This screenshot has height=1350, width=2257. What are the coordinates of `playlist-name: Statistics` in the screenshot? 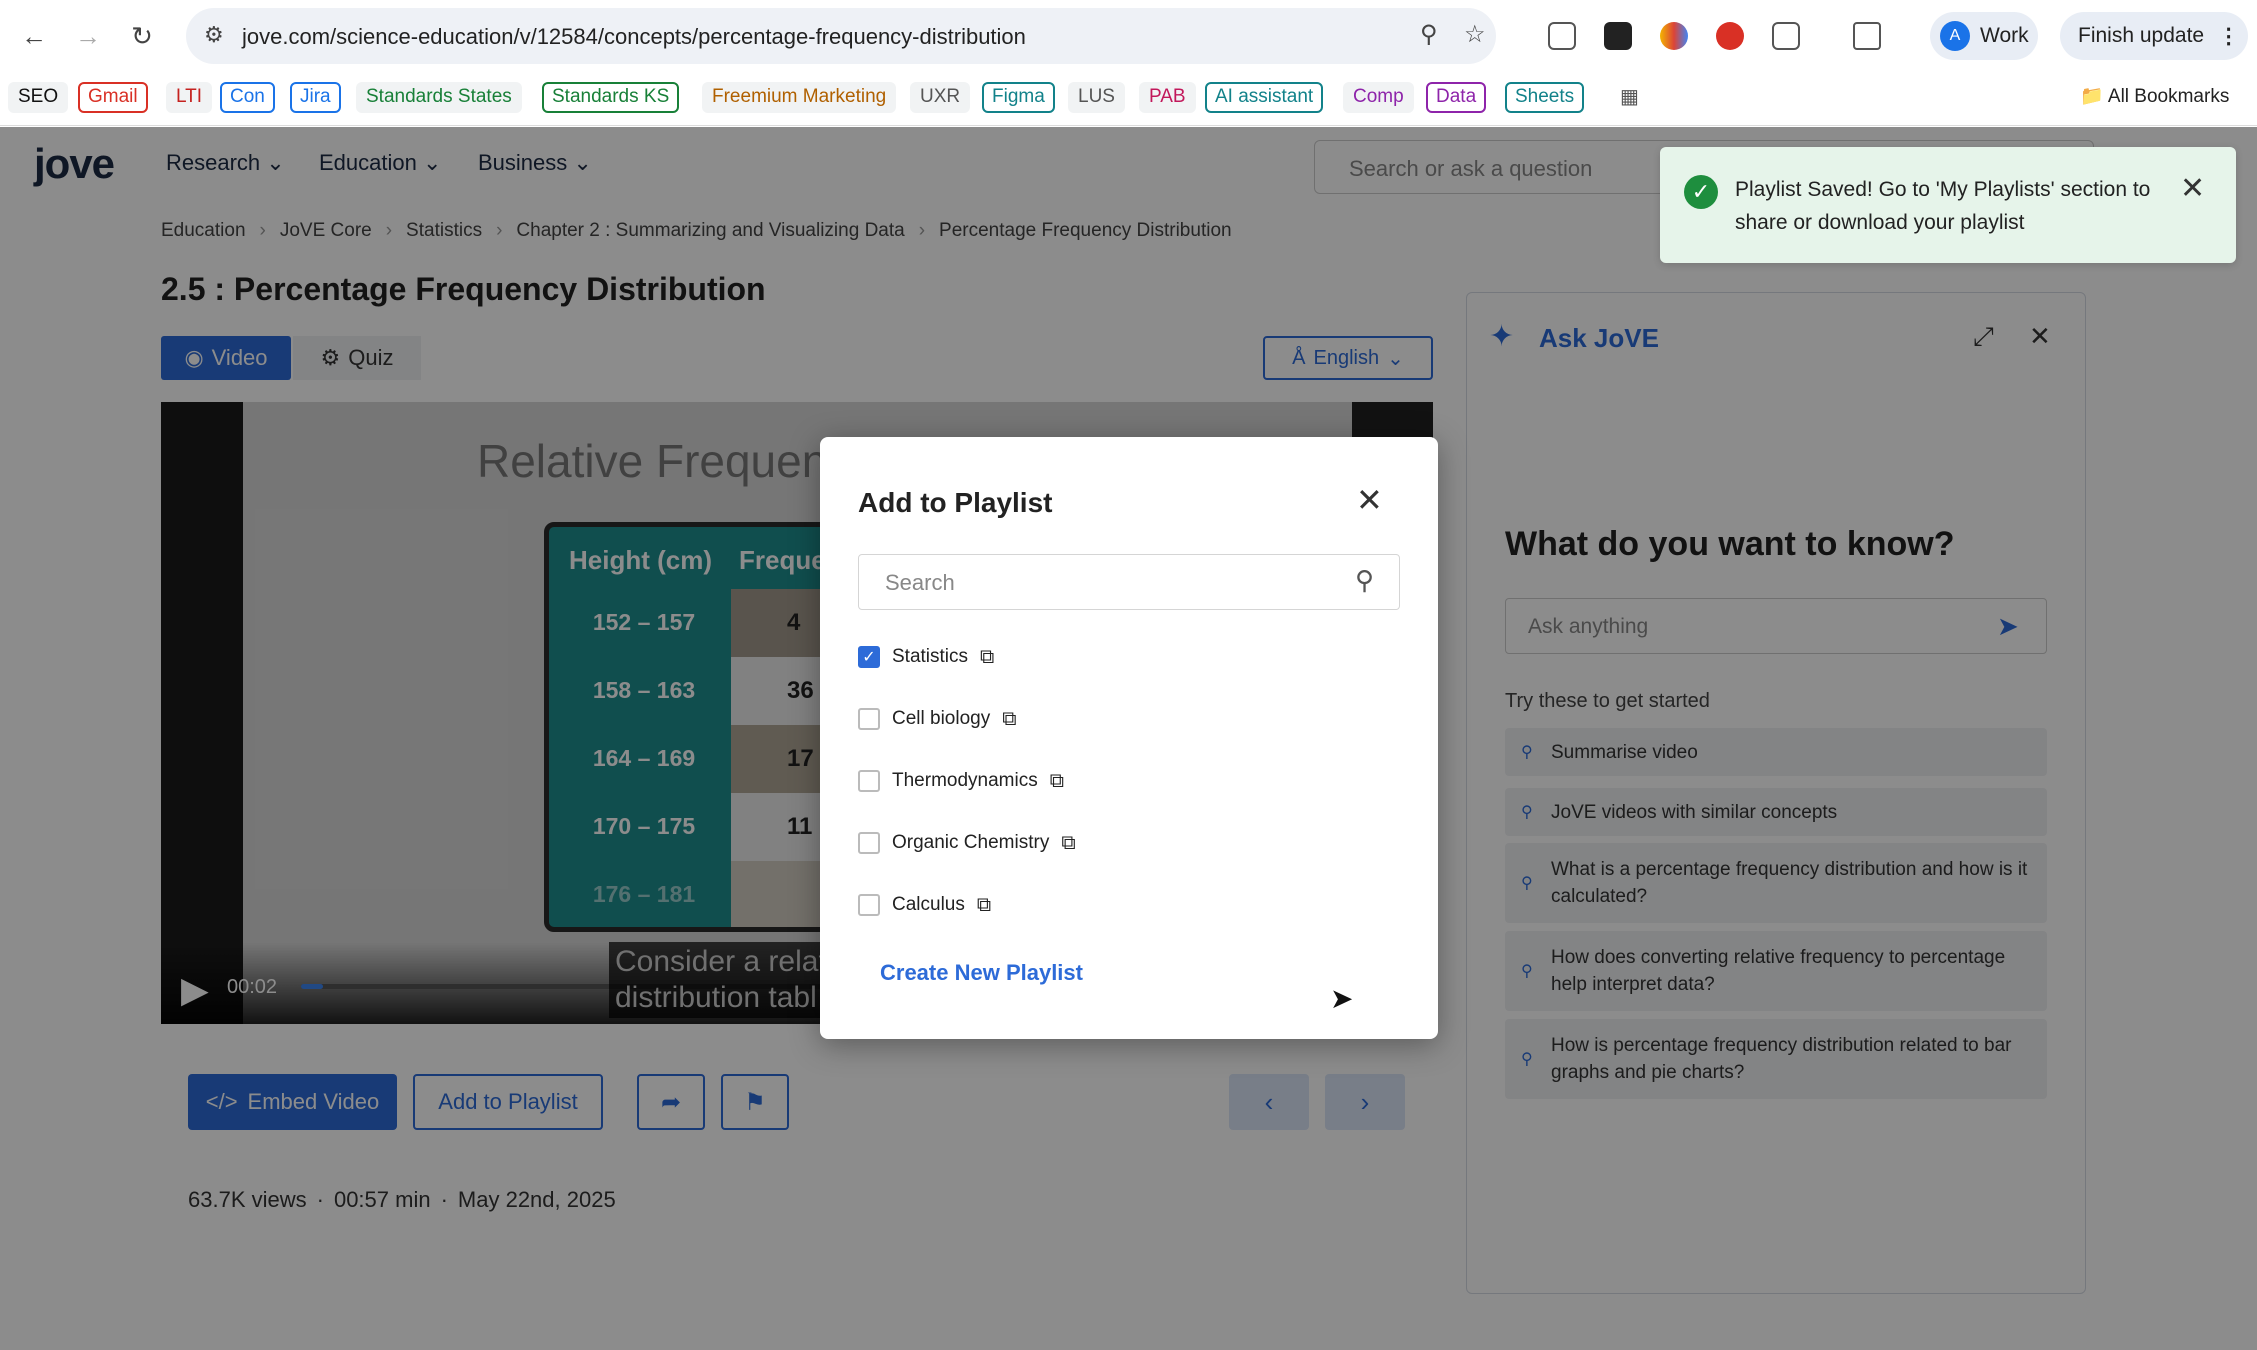 It's located at (930, 656).